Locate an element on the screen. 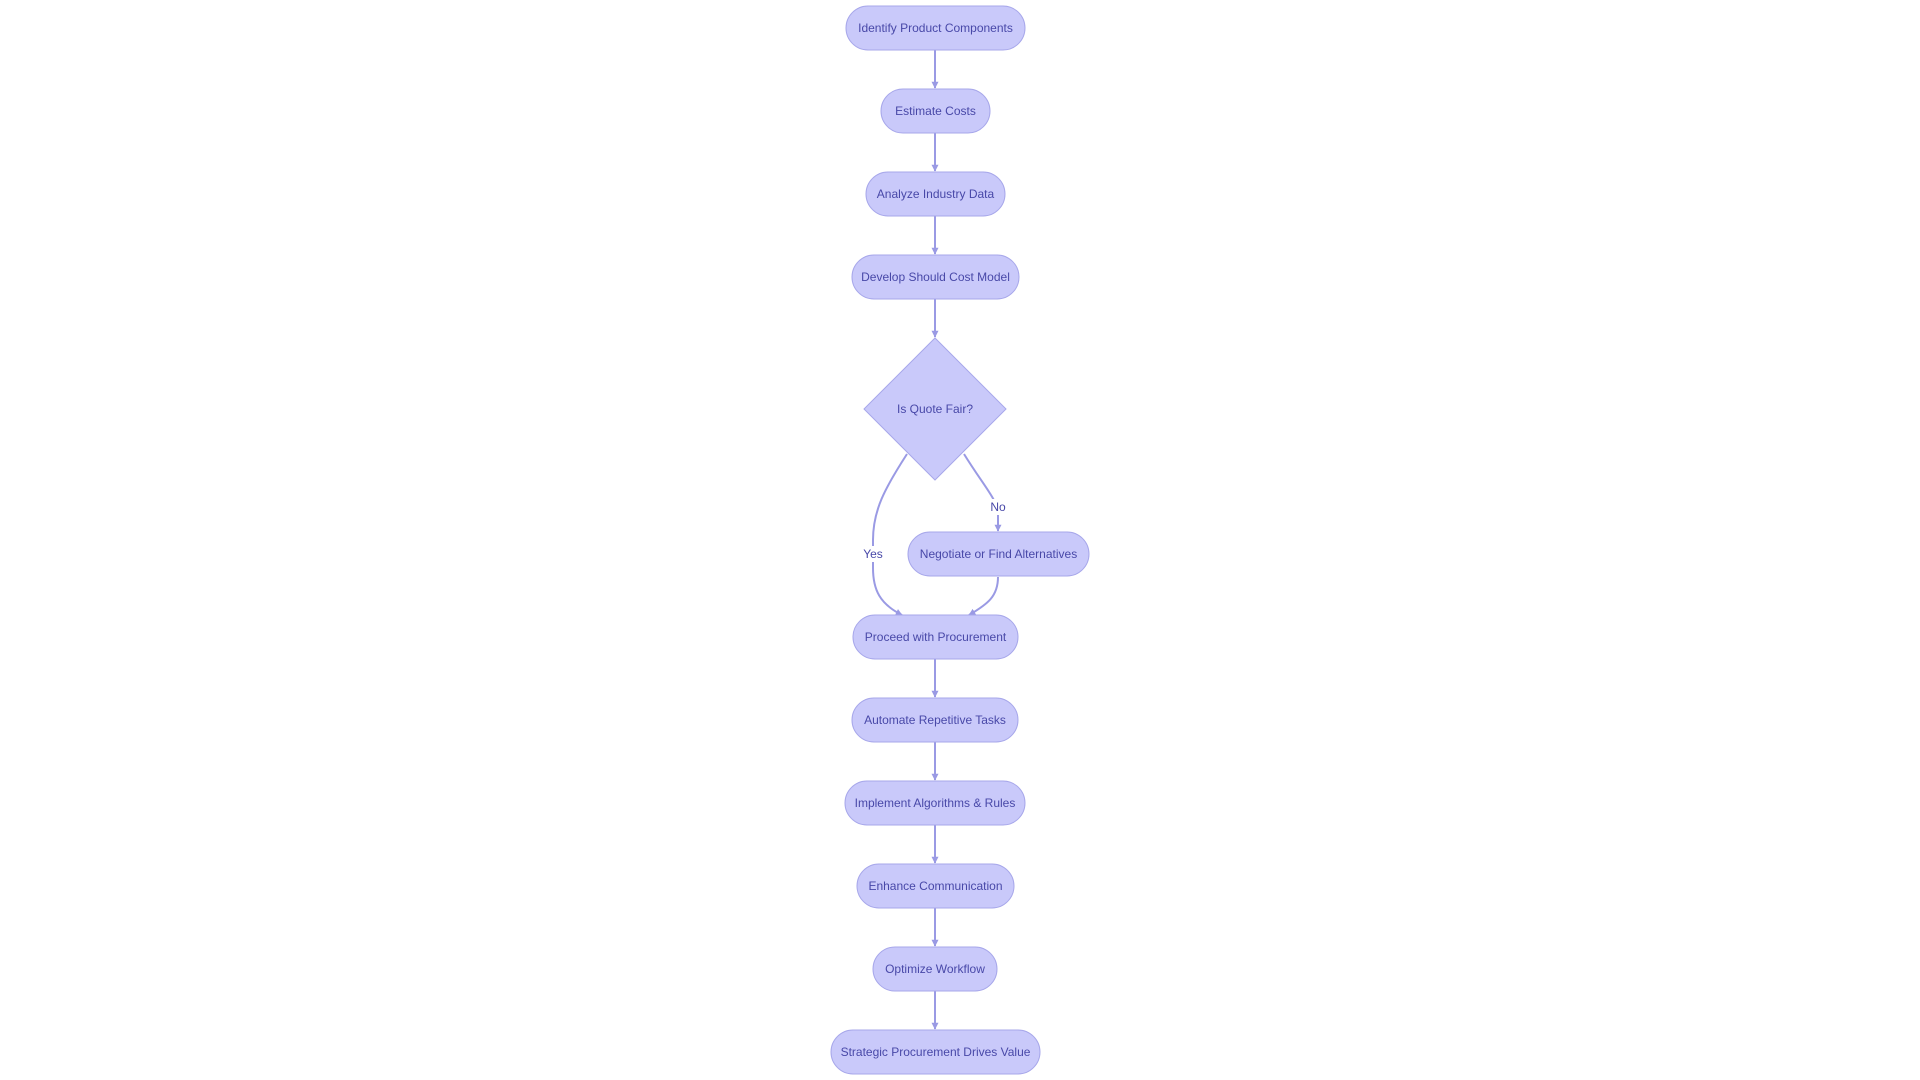 Image resolution: width=1920 pixels, height=1080 pixels. node-analyze-industry-data: Analyze Industry Data is located at coordinates (935, 194).